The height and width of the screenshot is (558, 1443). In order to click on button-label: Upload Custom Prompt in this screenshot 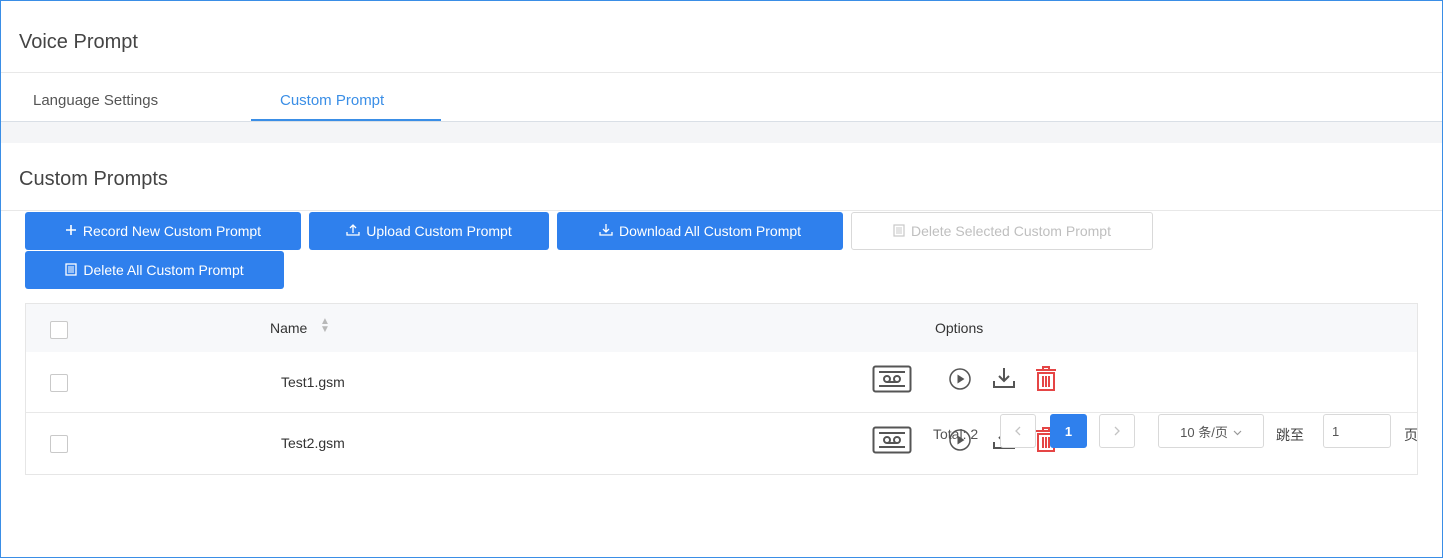, I will do `click(439, 231)`.